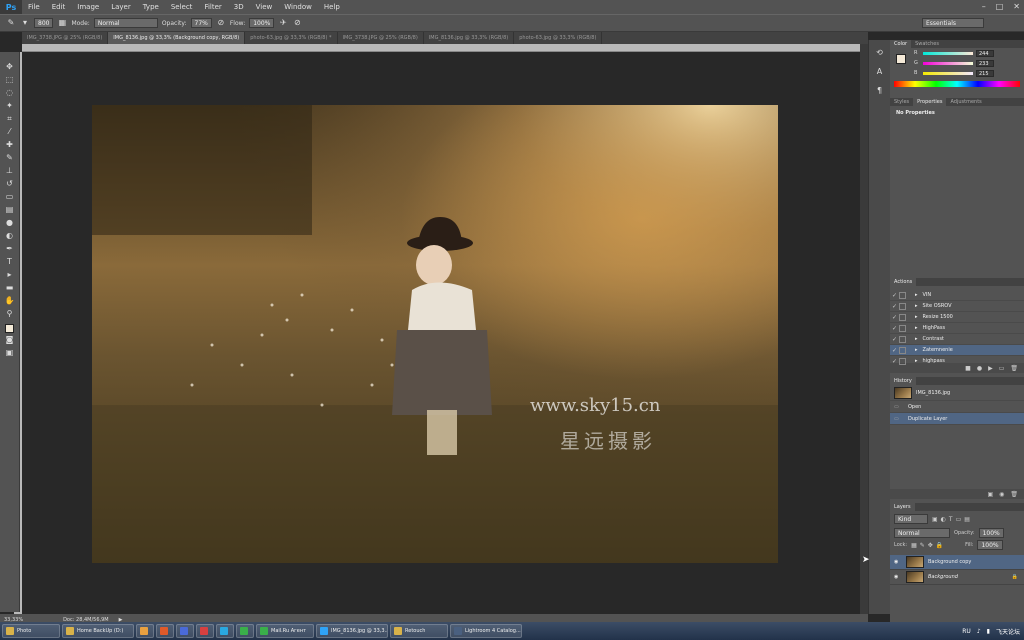  Describe the element at coordinates (62, 23) in the screenshot. I see `brush-panel-icon: ▦` at that location.